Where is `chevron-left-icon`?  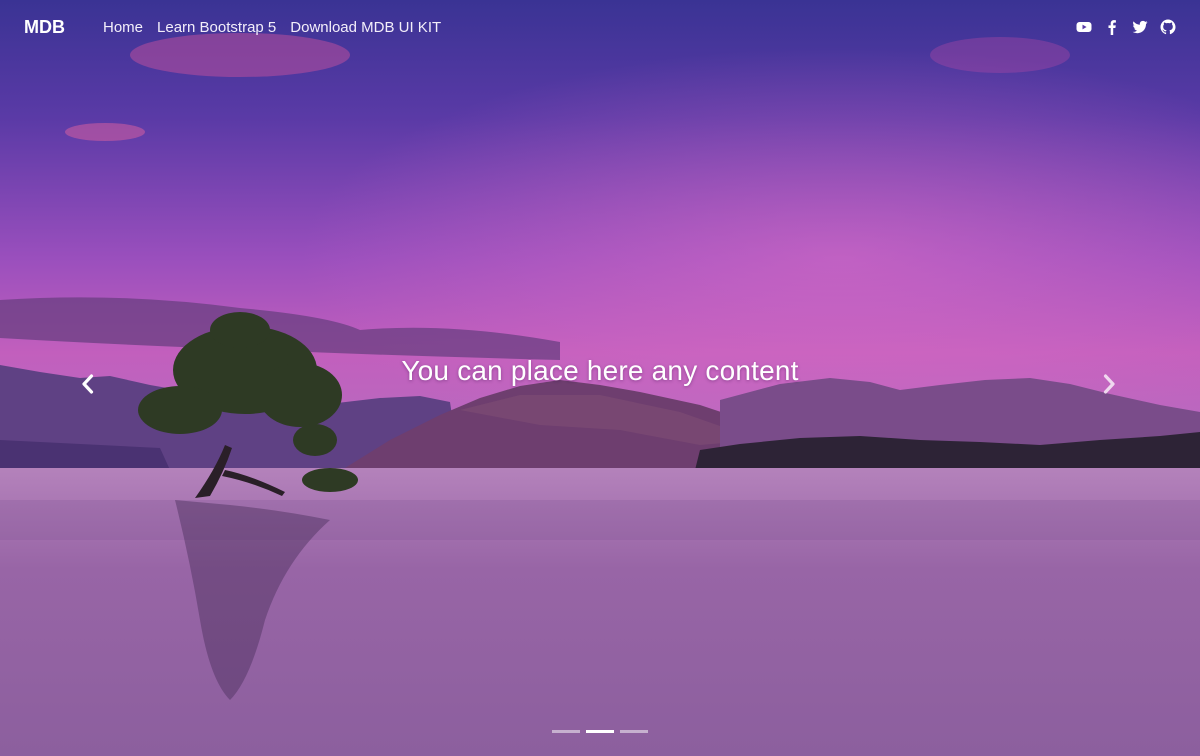 chevron-left-icon is located at coordinates (88, 384).